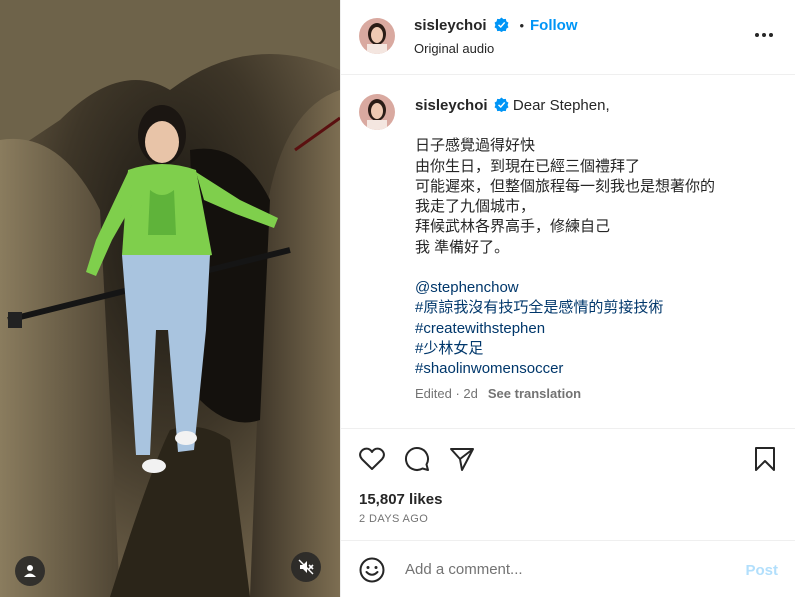 This screenshot has width=795, height=597. What do you see at coordinates (454, 48) in the screenshot?
I see `audio-label: Original audio` at bounding box center [454, 48].